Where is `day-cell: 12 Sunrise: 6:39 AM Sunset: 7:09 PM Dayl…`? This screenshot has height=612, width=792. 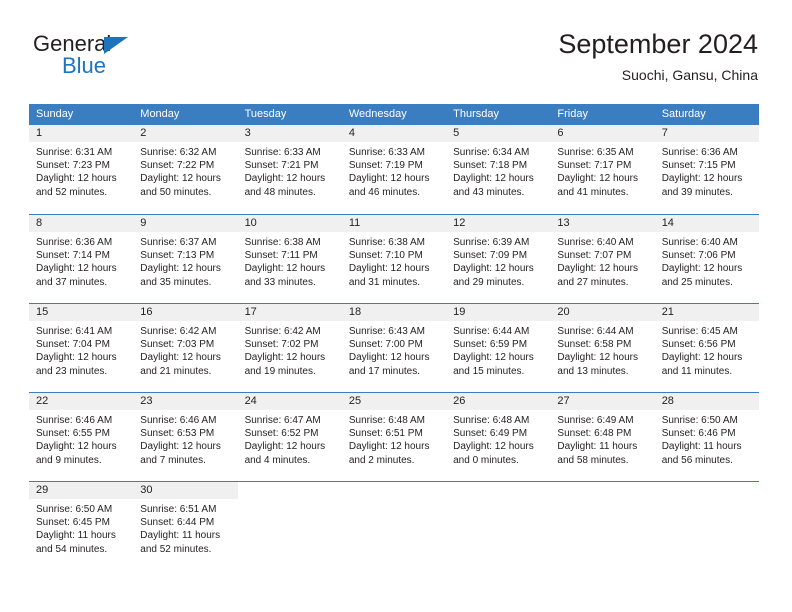
day-cell: 12 Sunrise: 6:39 AM Sunset: 7:09 PM Dayl… is located at coordinates (498, 259).